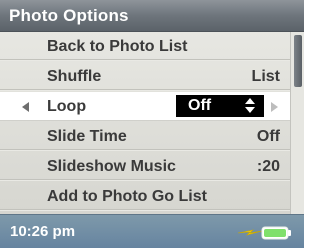 This screenshot has width=320, height=248. I want to click on menu-item-label: Shuffle, so click(74, 76).